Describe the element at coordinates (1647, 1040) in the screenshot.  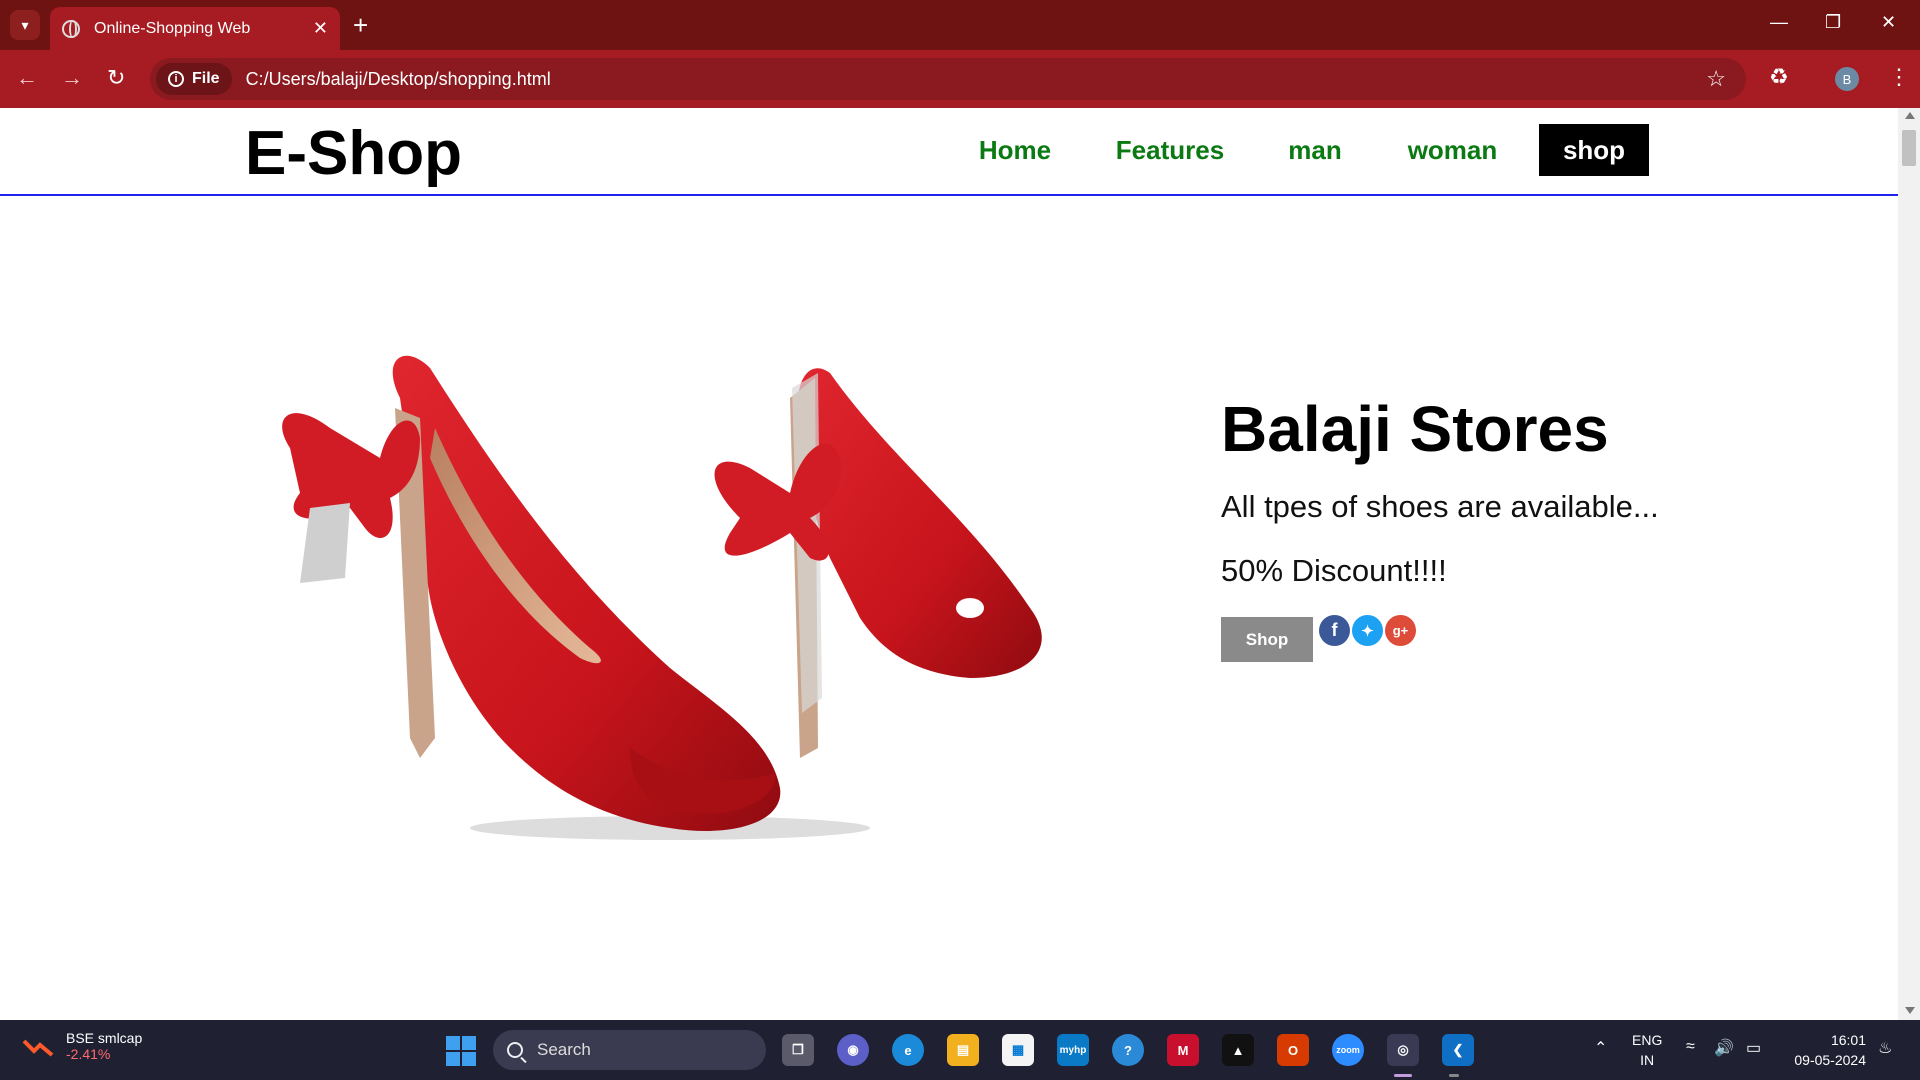
I see `language-code: ENG` at that location.